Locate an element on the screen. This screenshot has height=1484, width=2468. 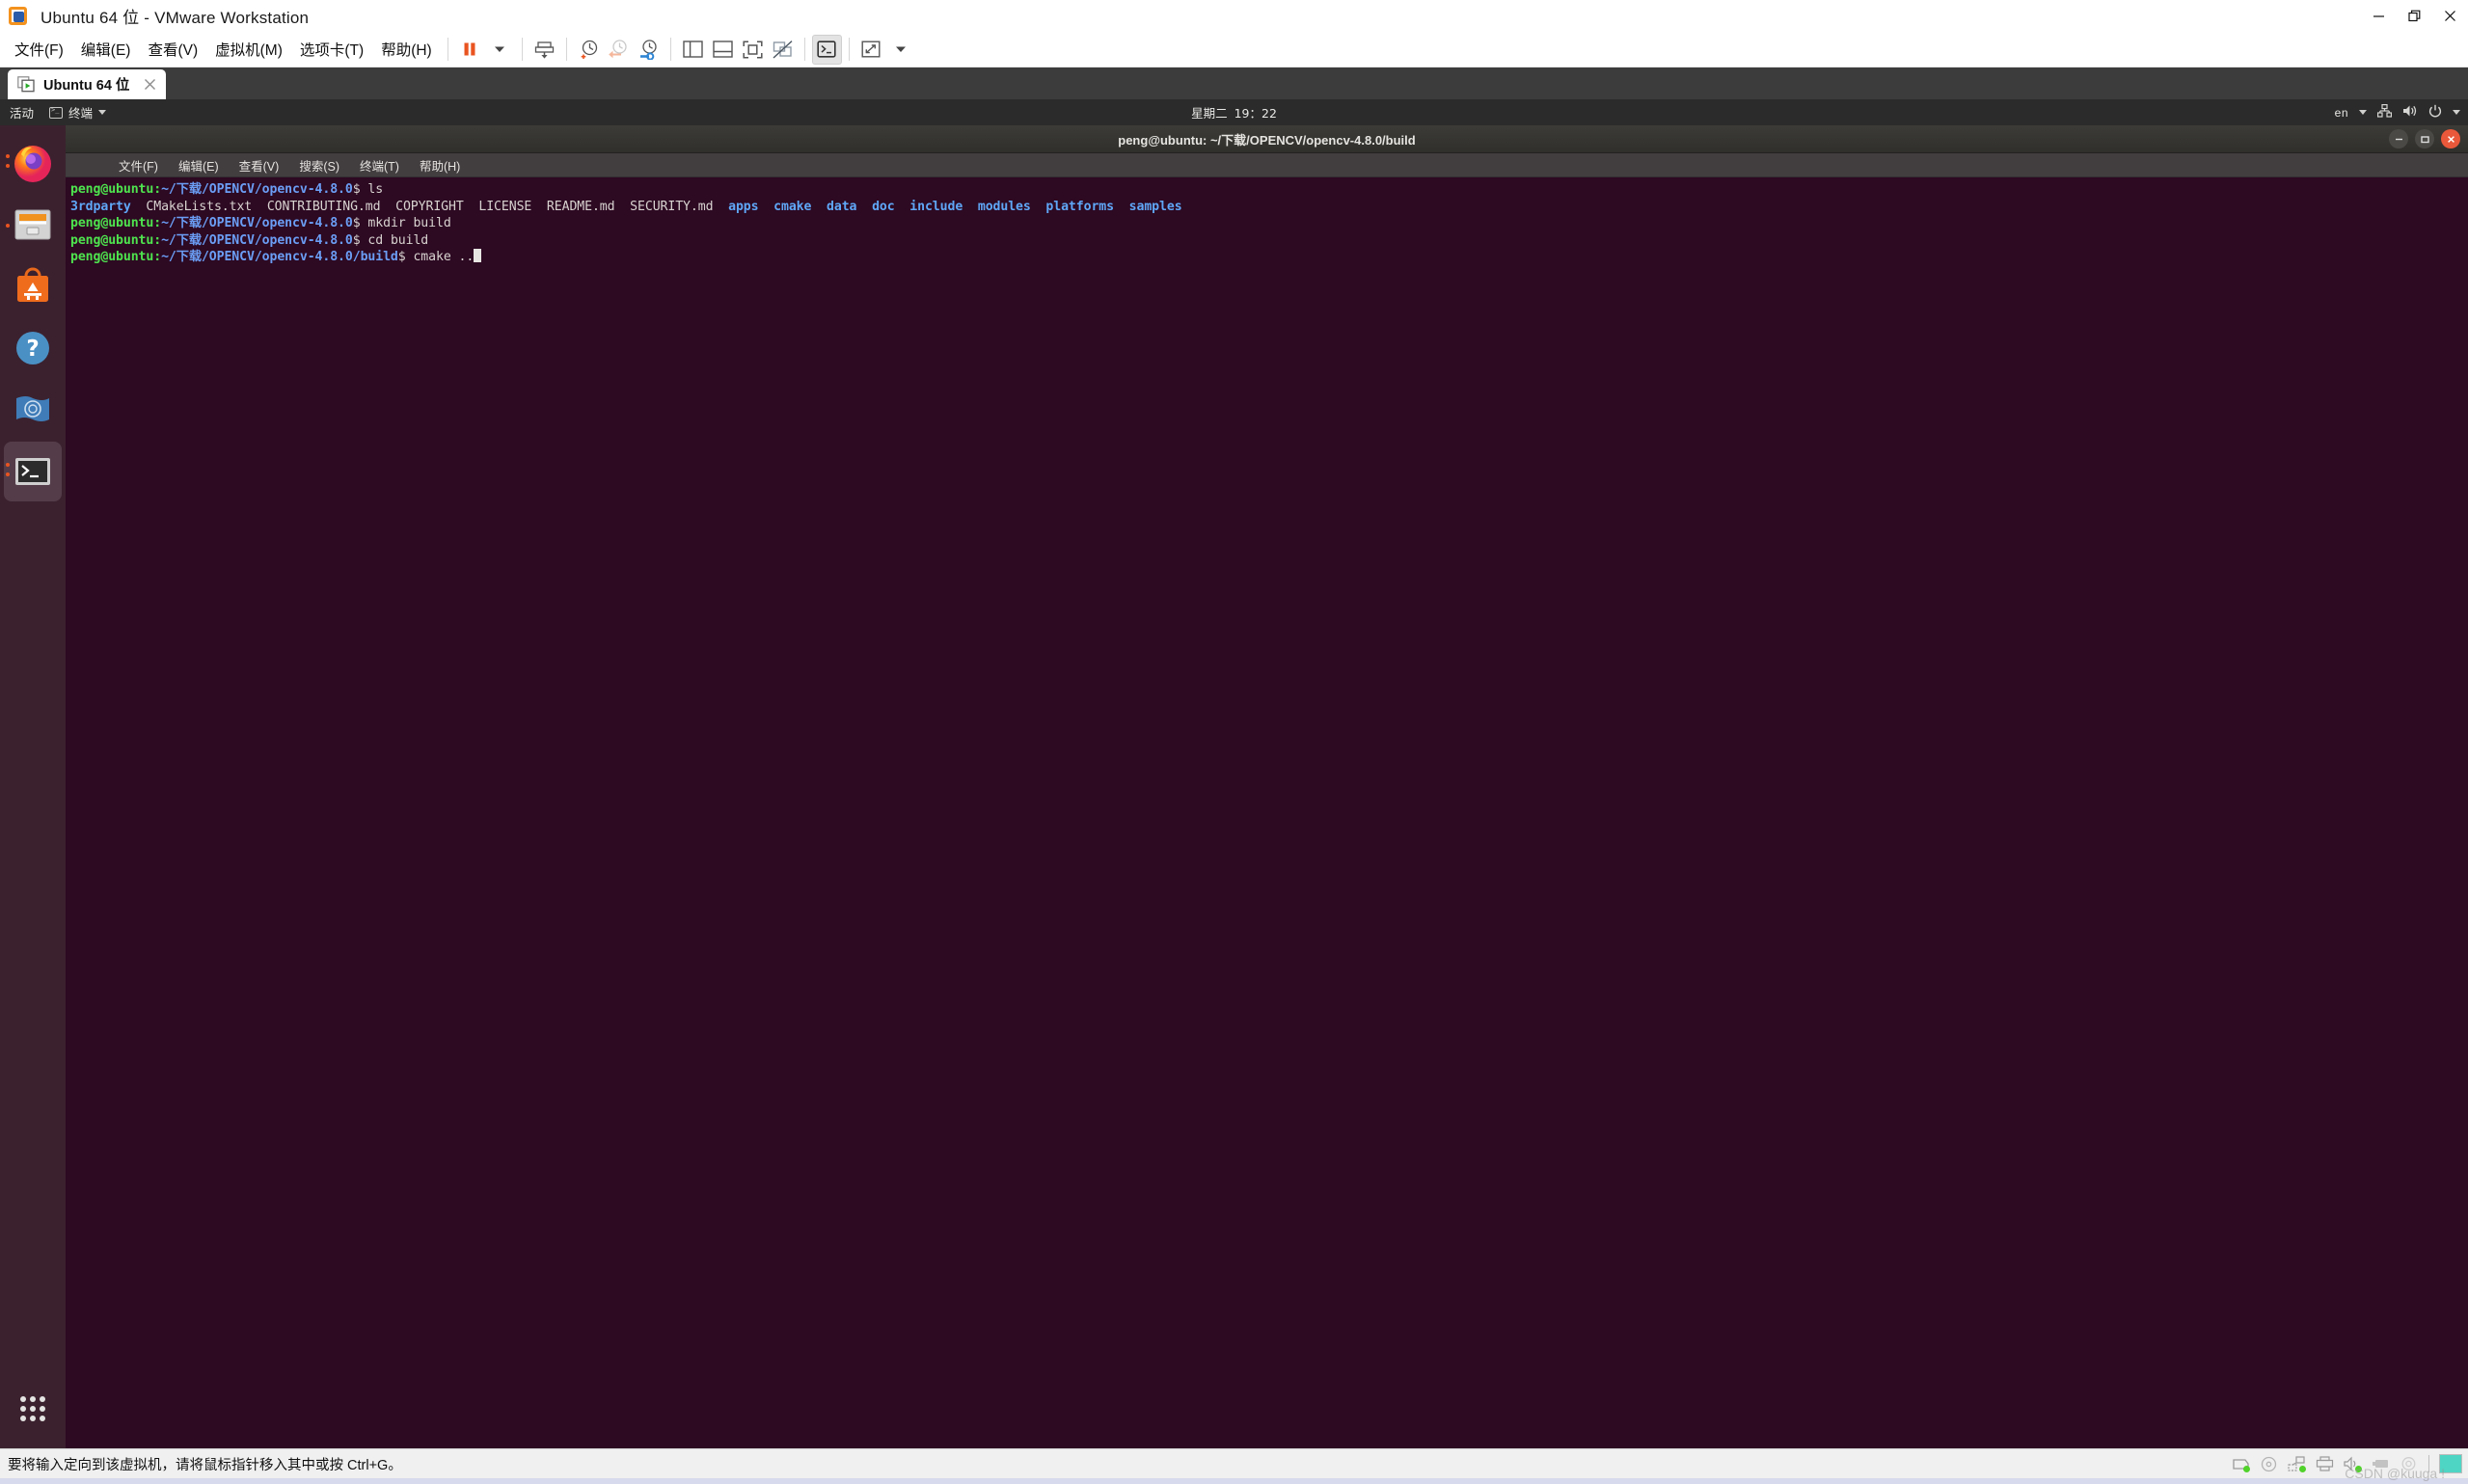
power-dropdown is located at coordinates (500, 50).